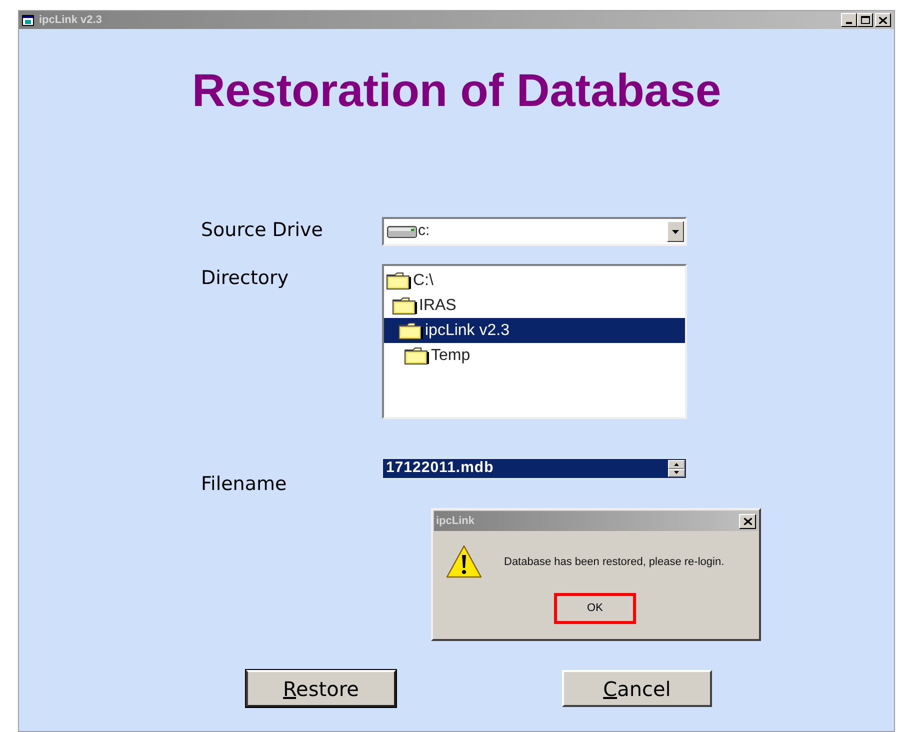 The width and height of the screenshot is (903, 732). I want to click on spin-arrows-icon, so click(676, 468).